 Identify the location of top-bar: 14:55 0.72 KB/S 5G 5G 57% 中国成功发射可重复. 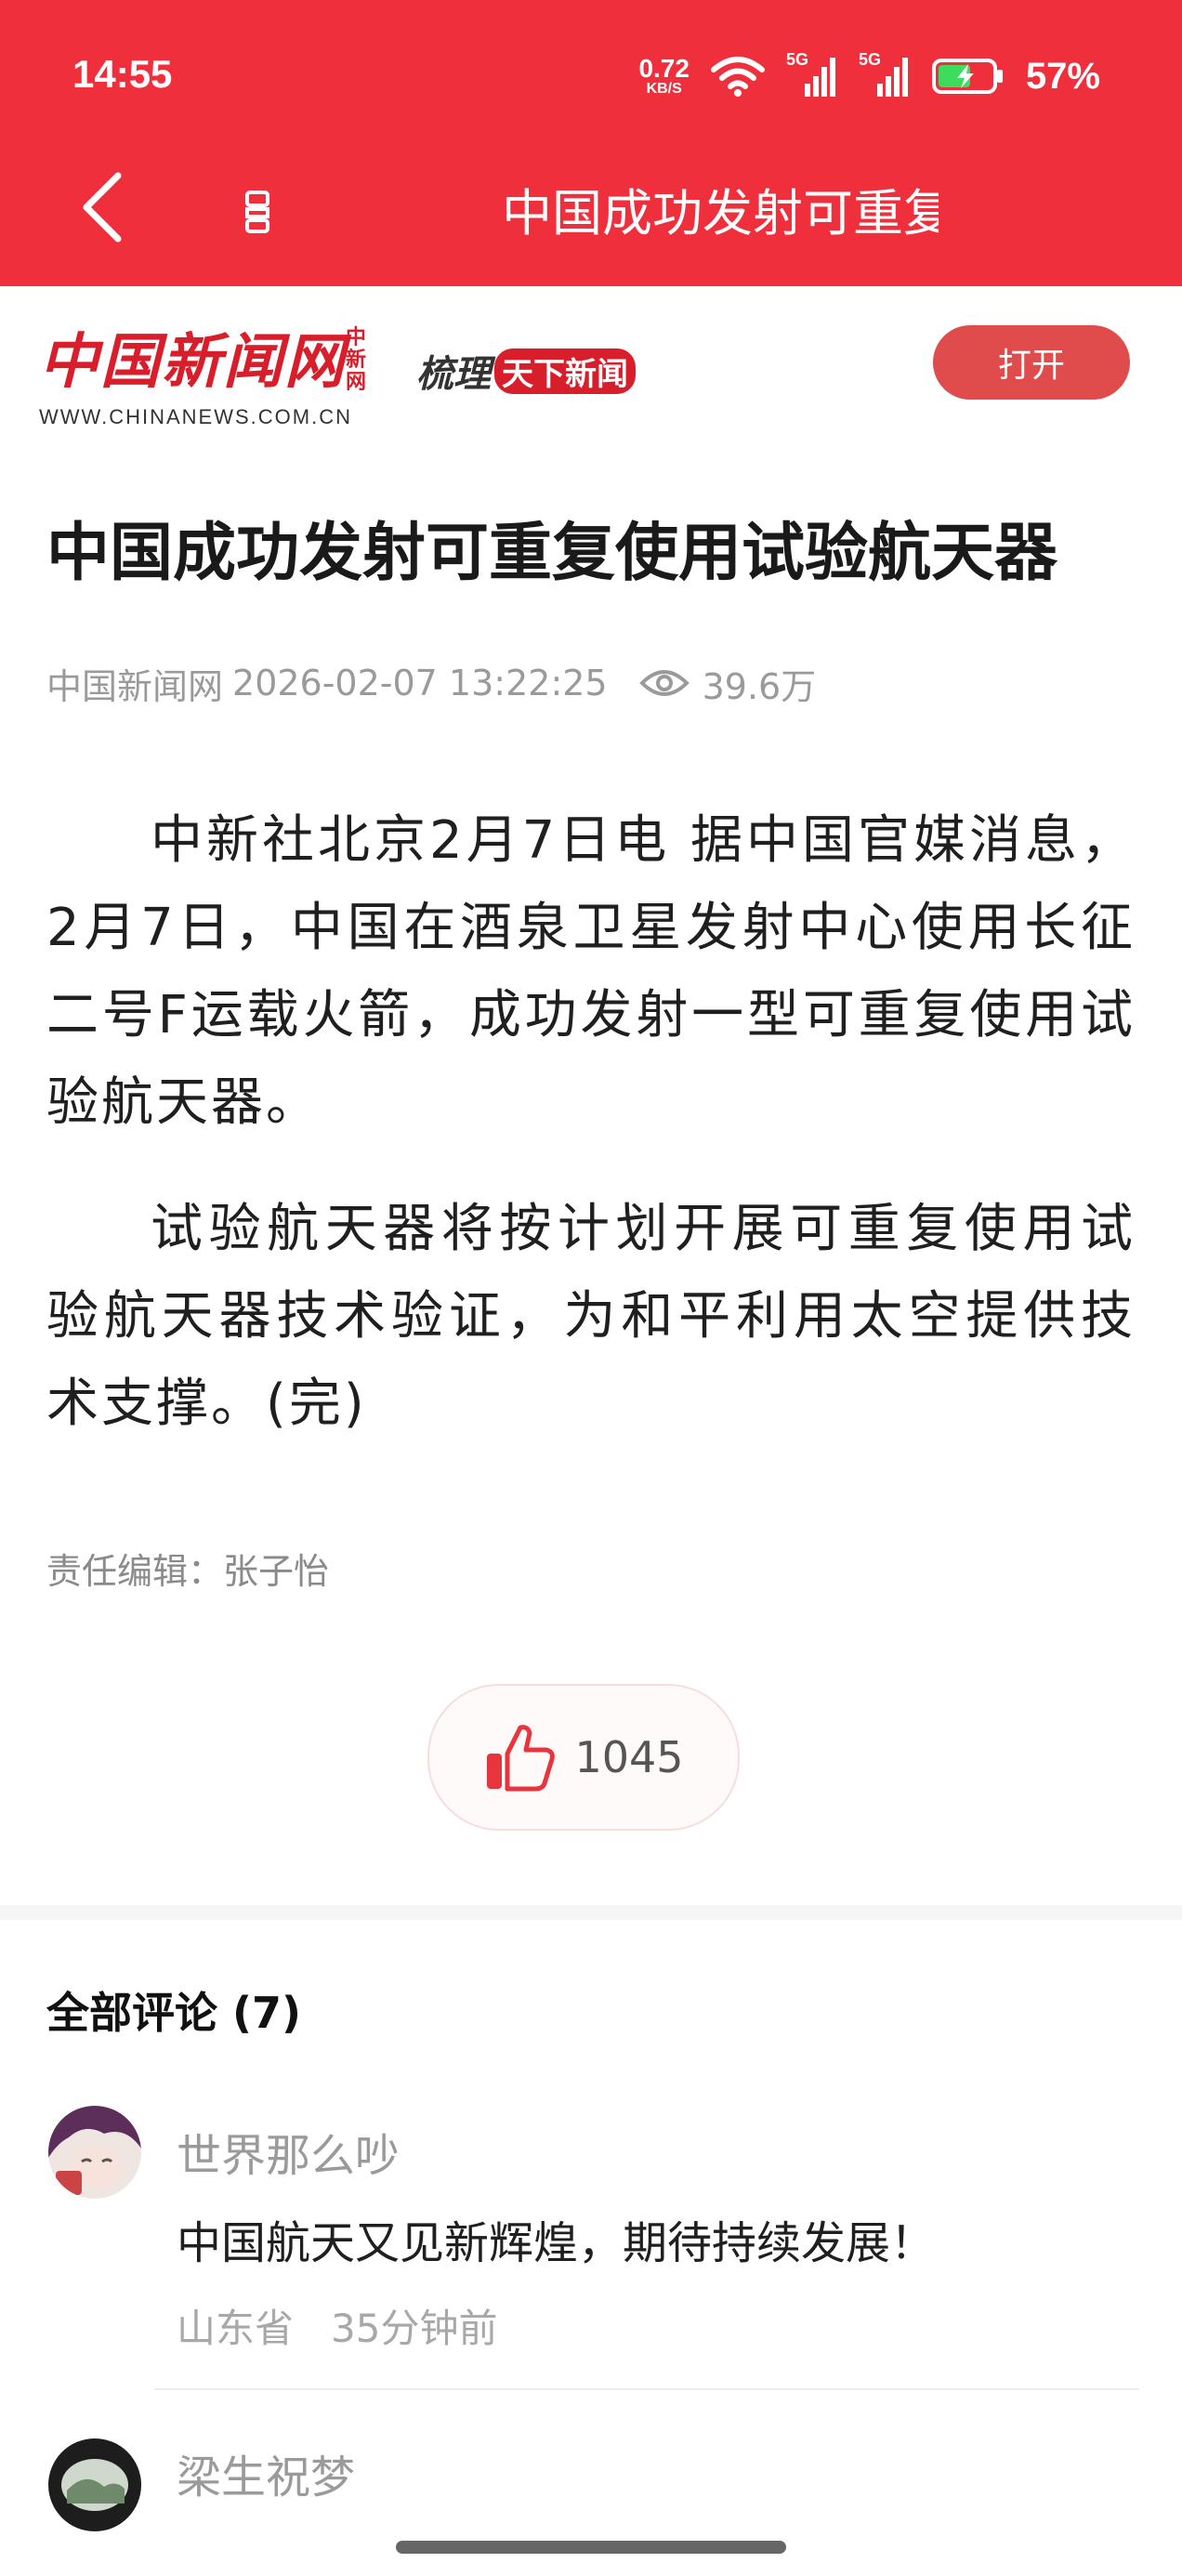
(591, 143).